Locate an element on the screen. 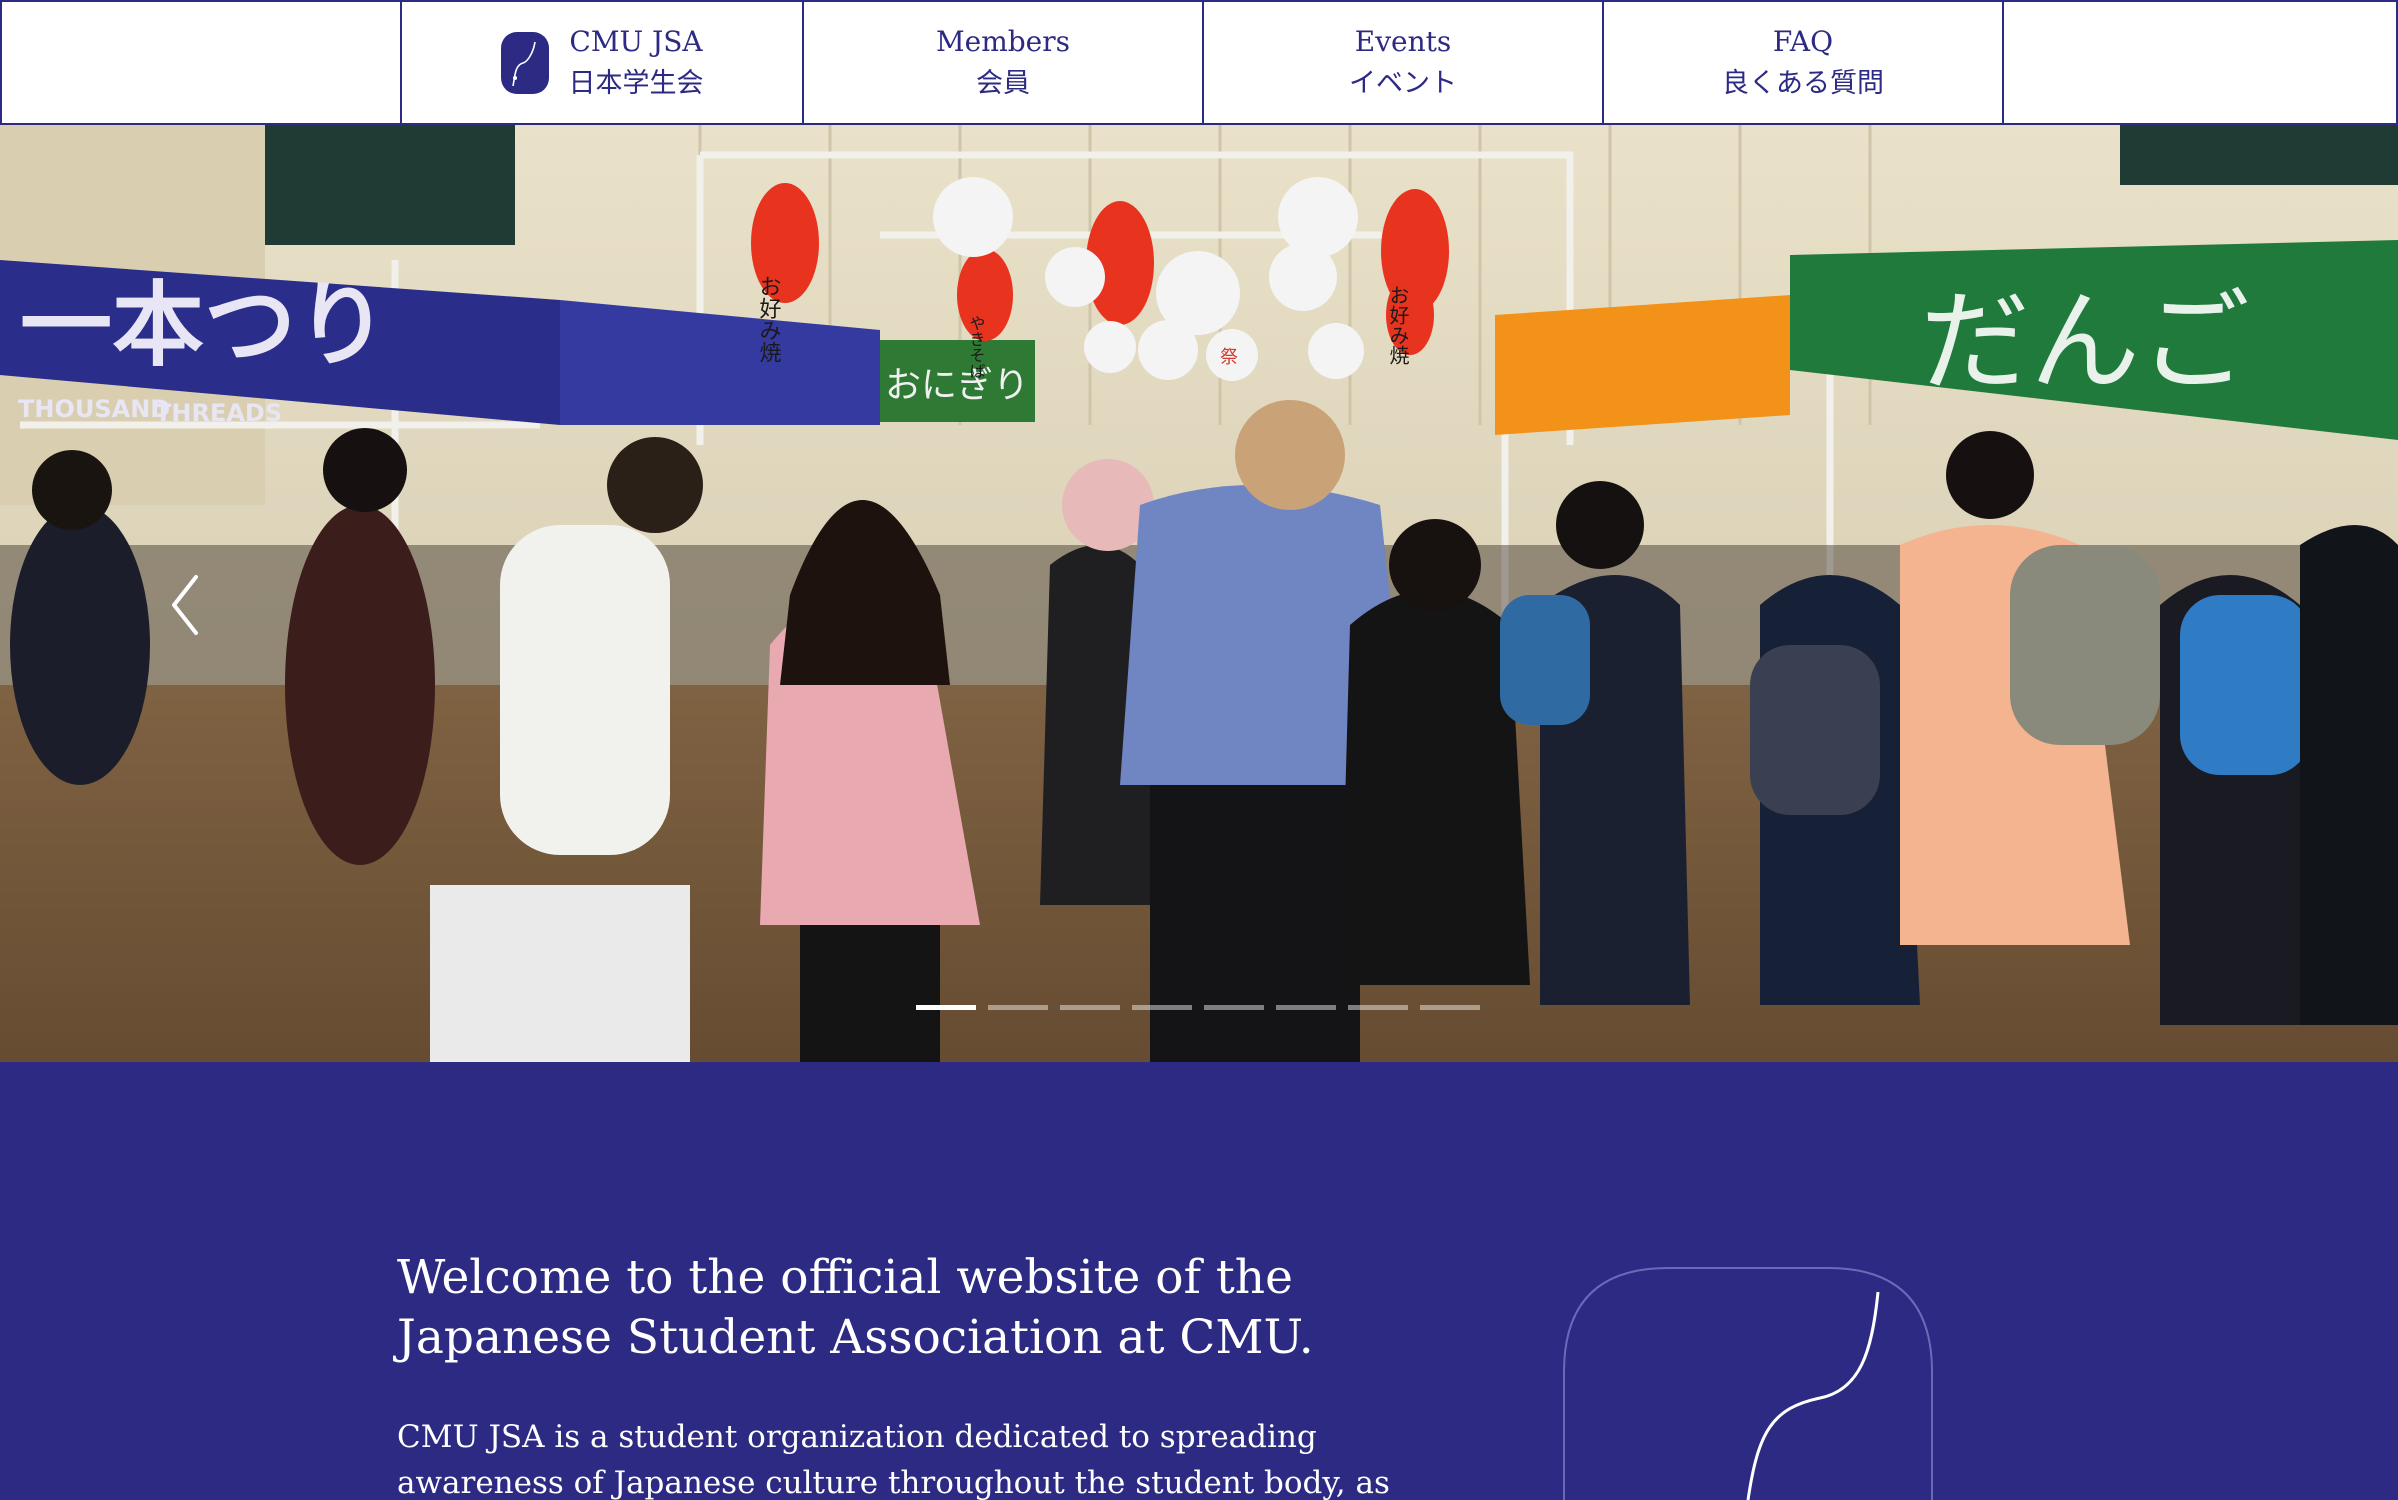 Image resolution: width=2398 pixels, height=1500 pixels. nav-faq-labels: FAQ 良くある質問 is located at coordinates (1803, 63).